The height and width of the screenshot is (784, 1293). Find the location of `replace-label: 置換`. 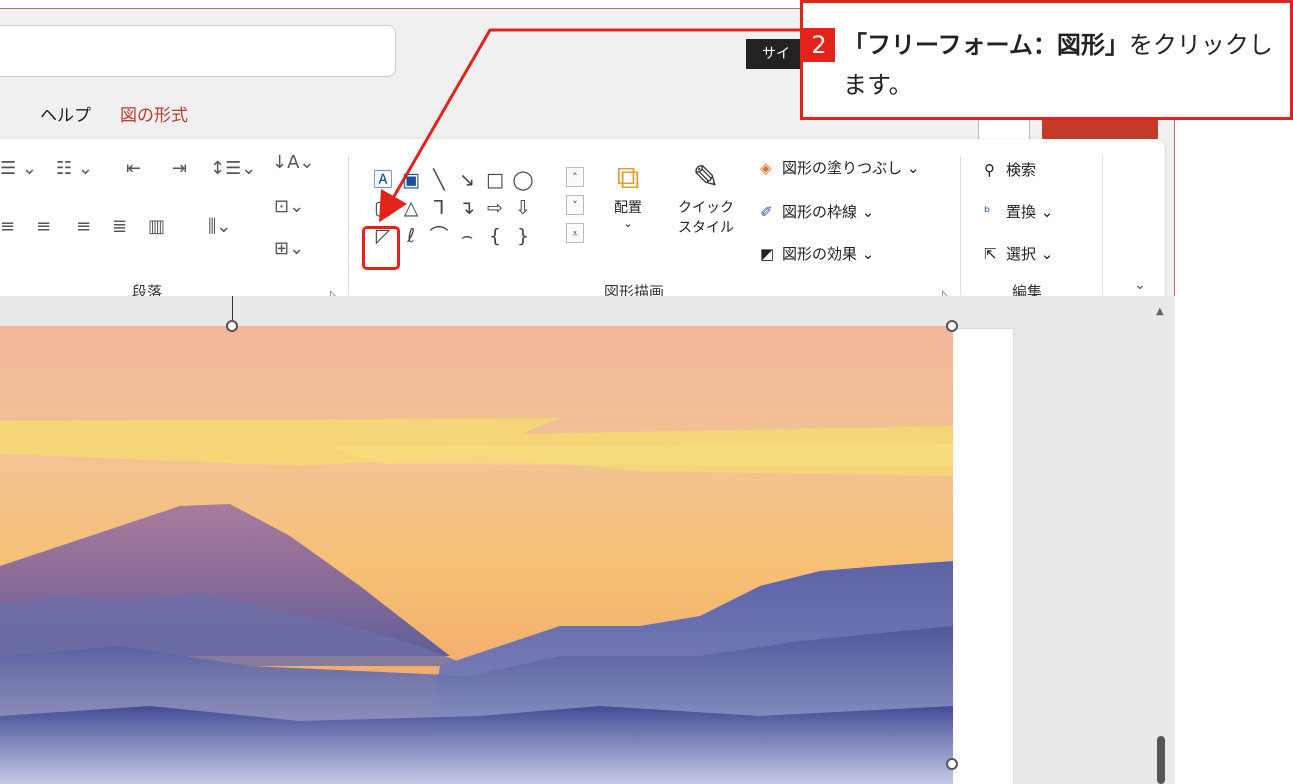

replace-label: 置換 is located at coordinates (1021, 212).